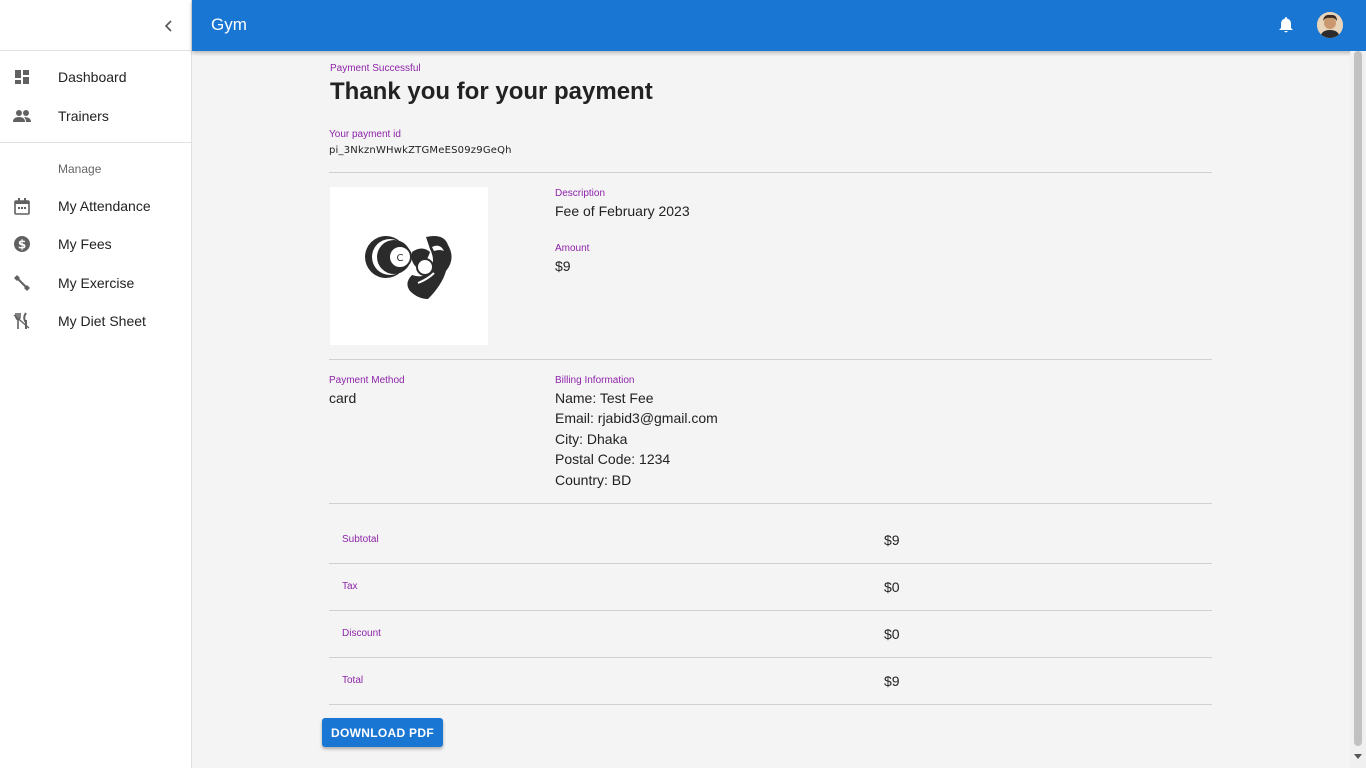  I want to click on dollar-circle-icon: $, so click(22, 244).